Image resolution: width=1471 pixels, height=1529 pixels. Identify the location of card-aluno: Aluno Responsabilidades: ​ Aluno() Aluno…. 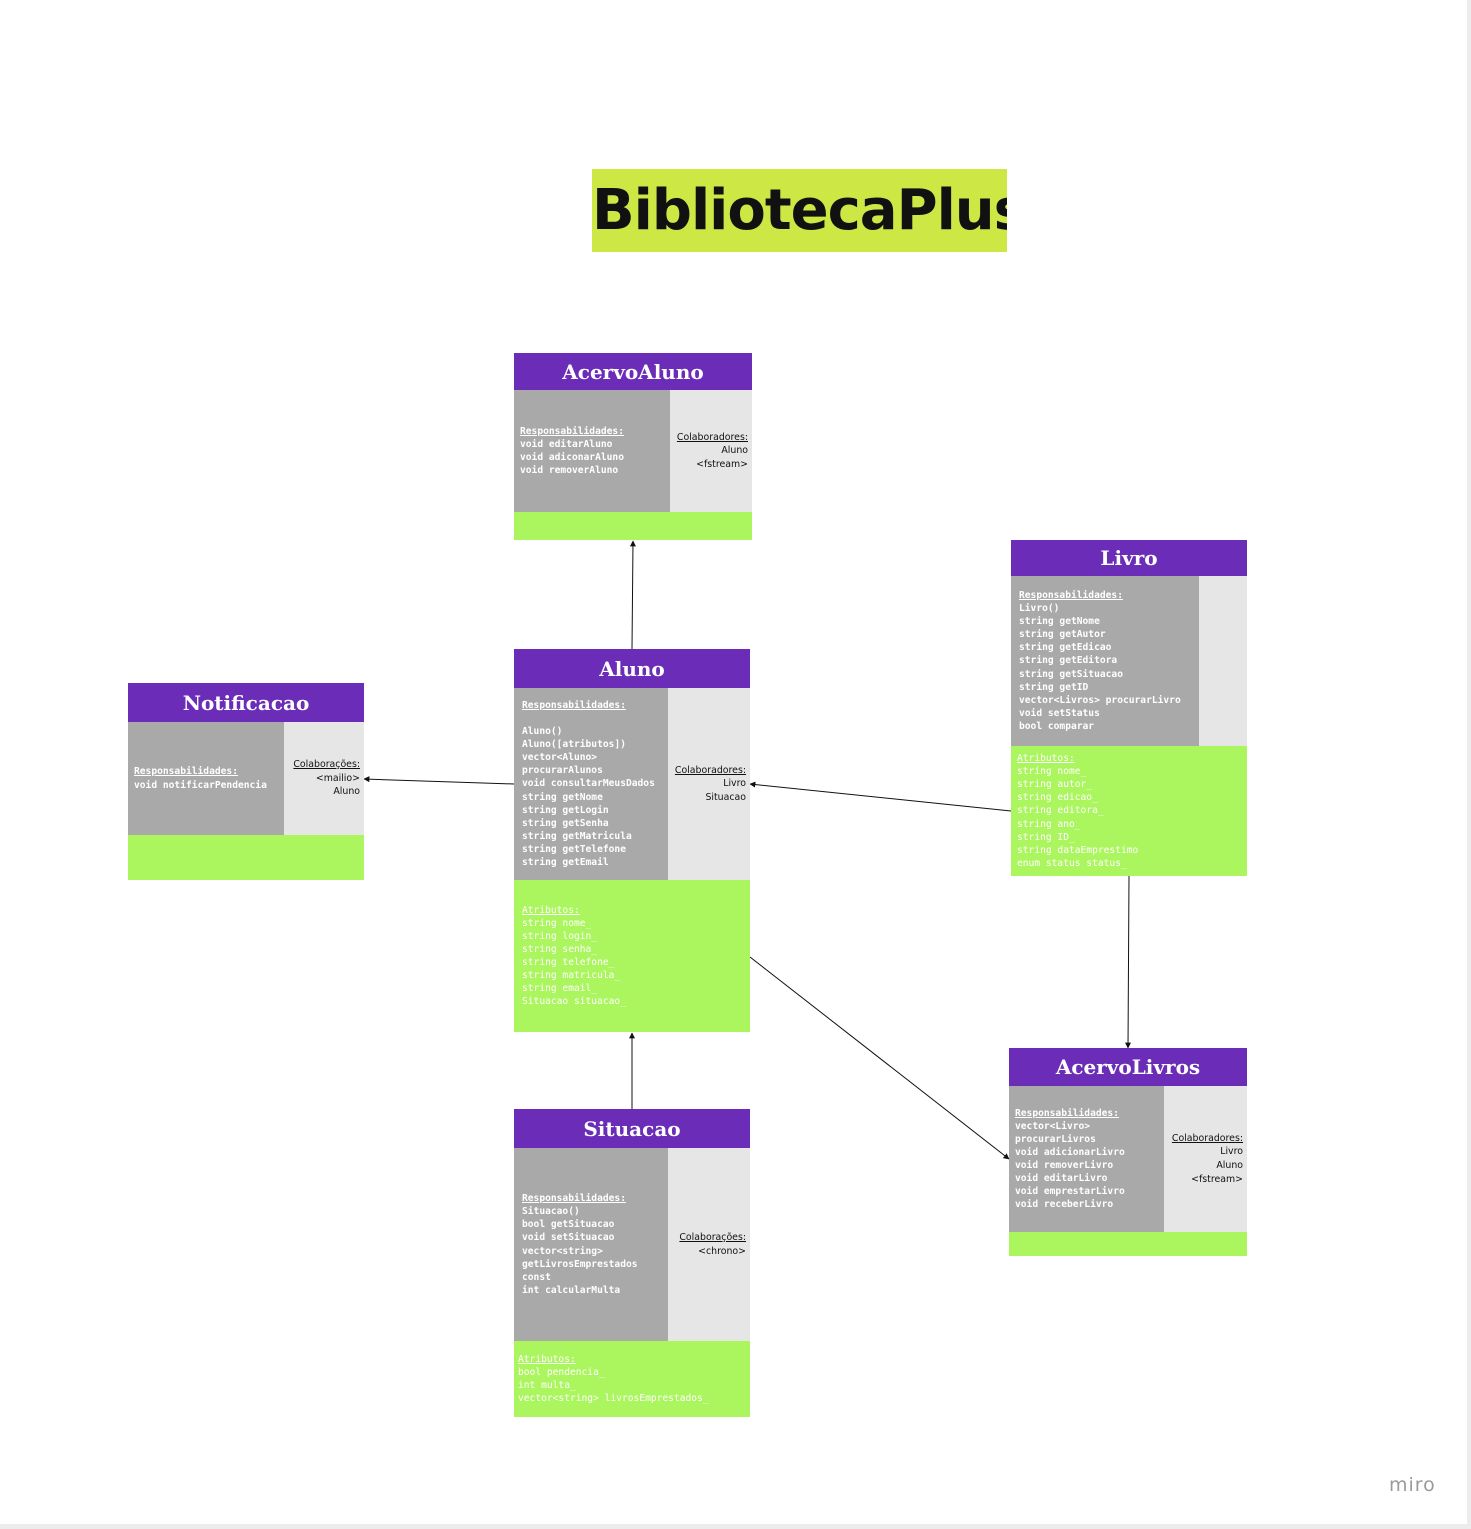
(632, 840).